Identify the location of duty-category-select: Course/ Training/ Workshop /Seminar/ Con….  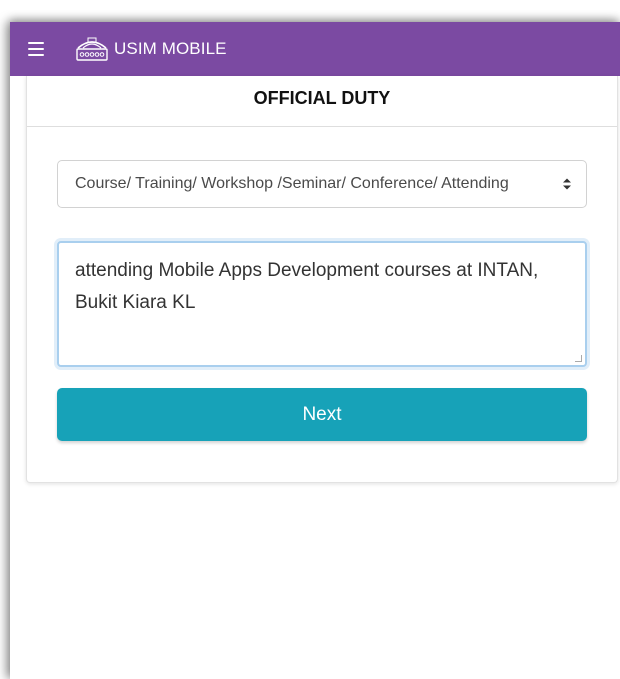
(322, 184).